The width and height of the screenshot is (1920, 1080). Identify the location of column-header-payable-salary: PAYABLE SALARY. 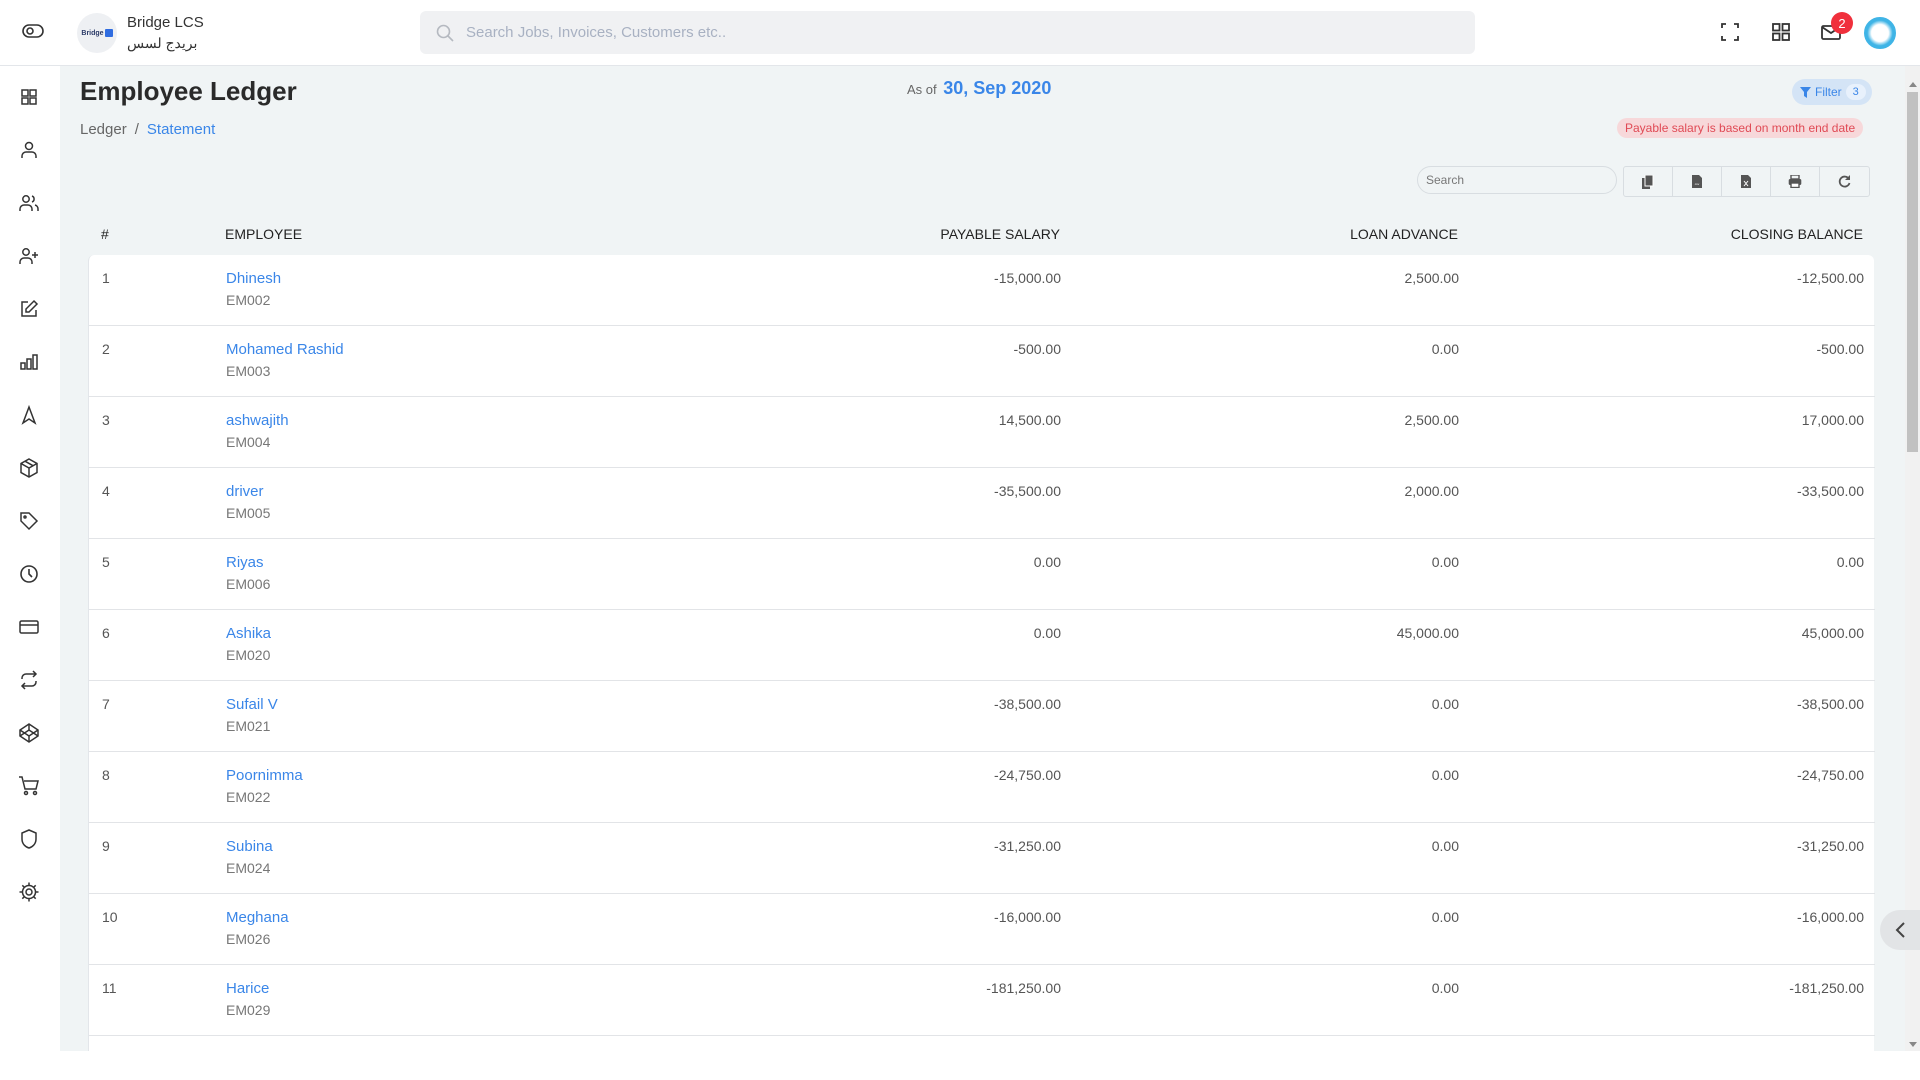
(960, 234).